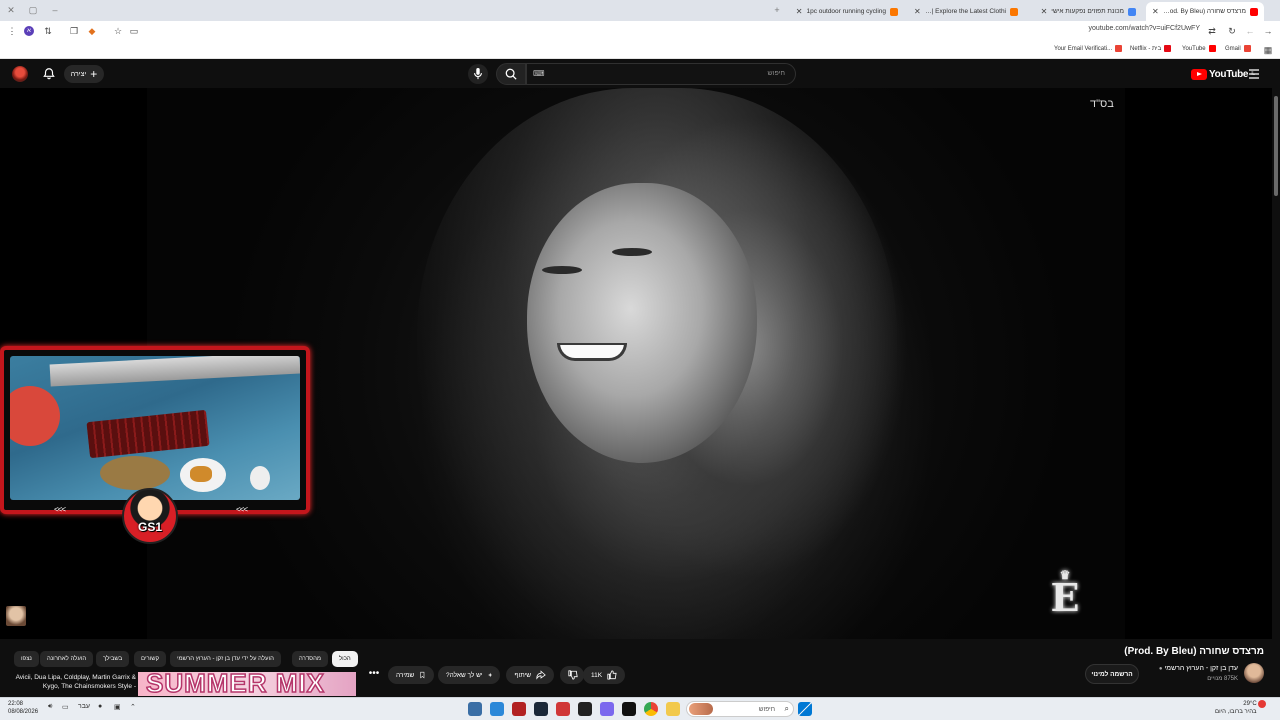 Image resolution: width=1280 pixels, height=720 pixels. What do you see at coordinates (1236, 708) in the screenshot?
I see `weather-widget: 29°C בהיר ברובו, היום` at bounding box center [1236, 708].